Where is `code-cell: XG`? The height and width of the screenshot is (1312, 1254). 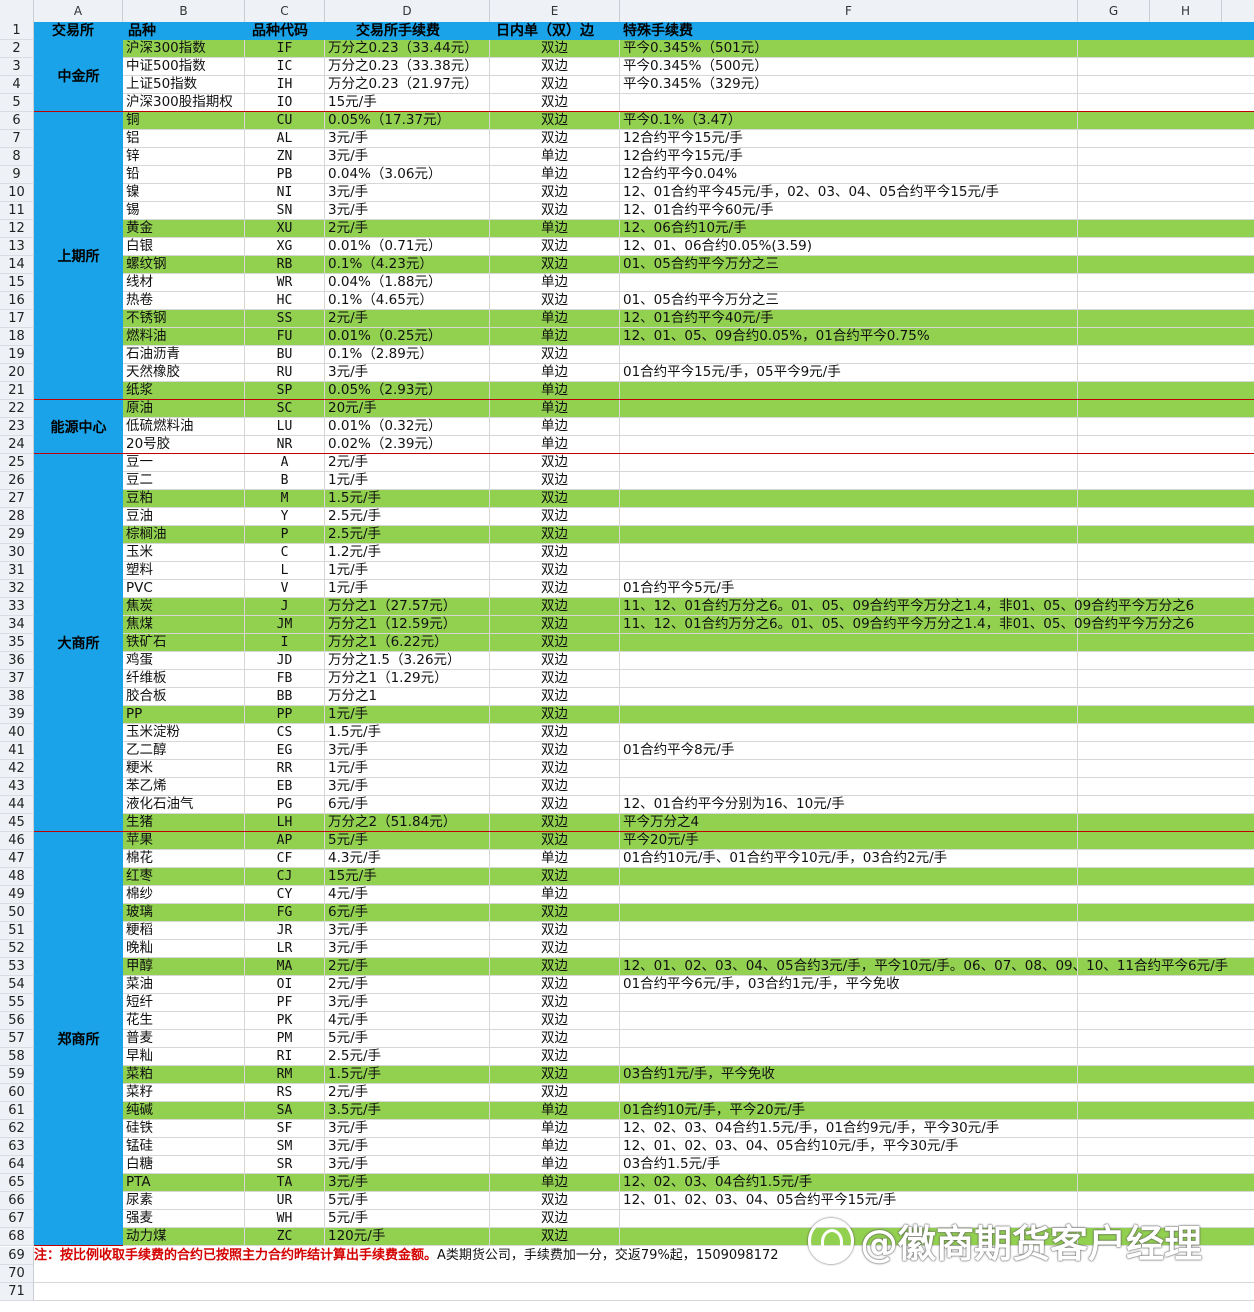 code-cell: XG is located at coordinates (285, 247).